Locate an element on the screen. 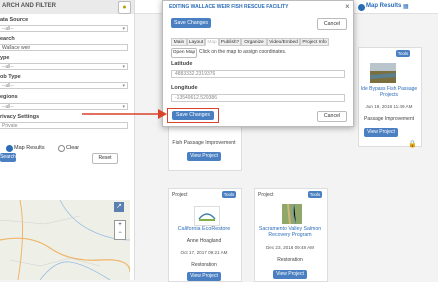 Image resolution: width=438 pixels, height=282 pixels. grid-view-icon: ▦ is located at coordinates (406, 6).